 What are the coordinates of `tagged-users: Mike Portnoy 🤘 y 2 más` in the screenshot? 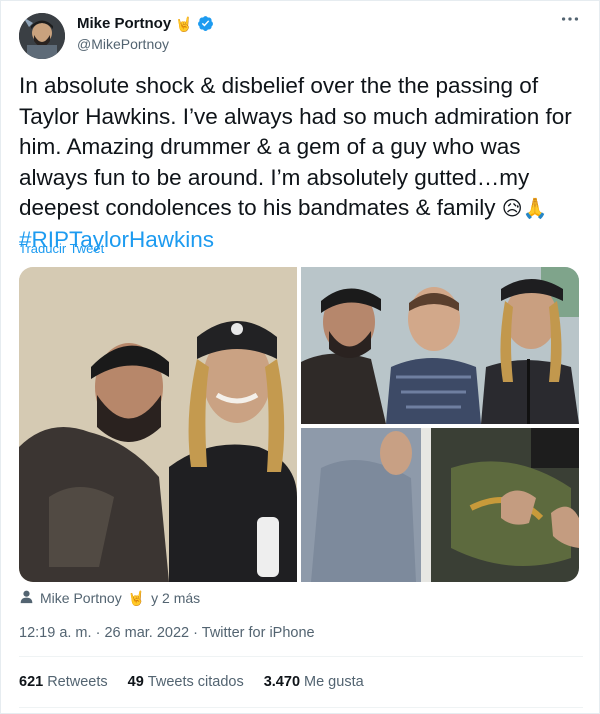 It's located at (109, 598).